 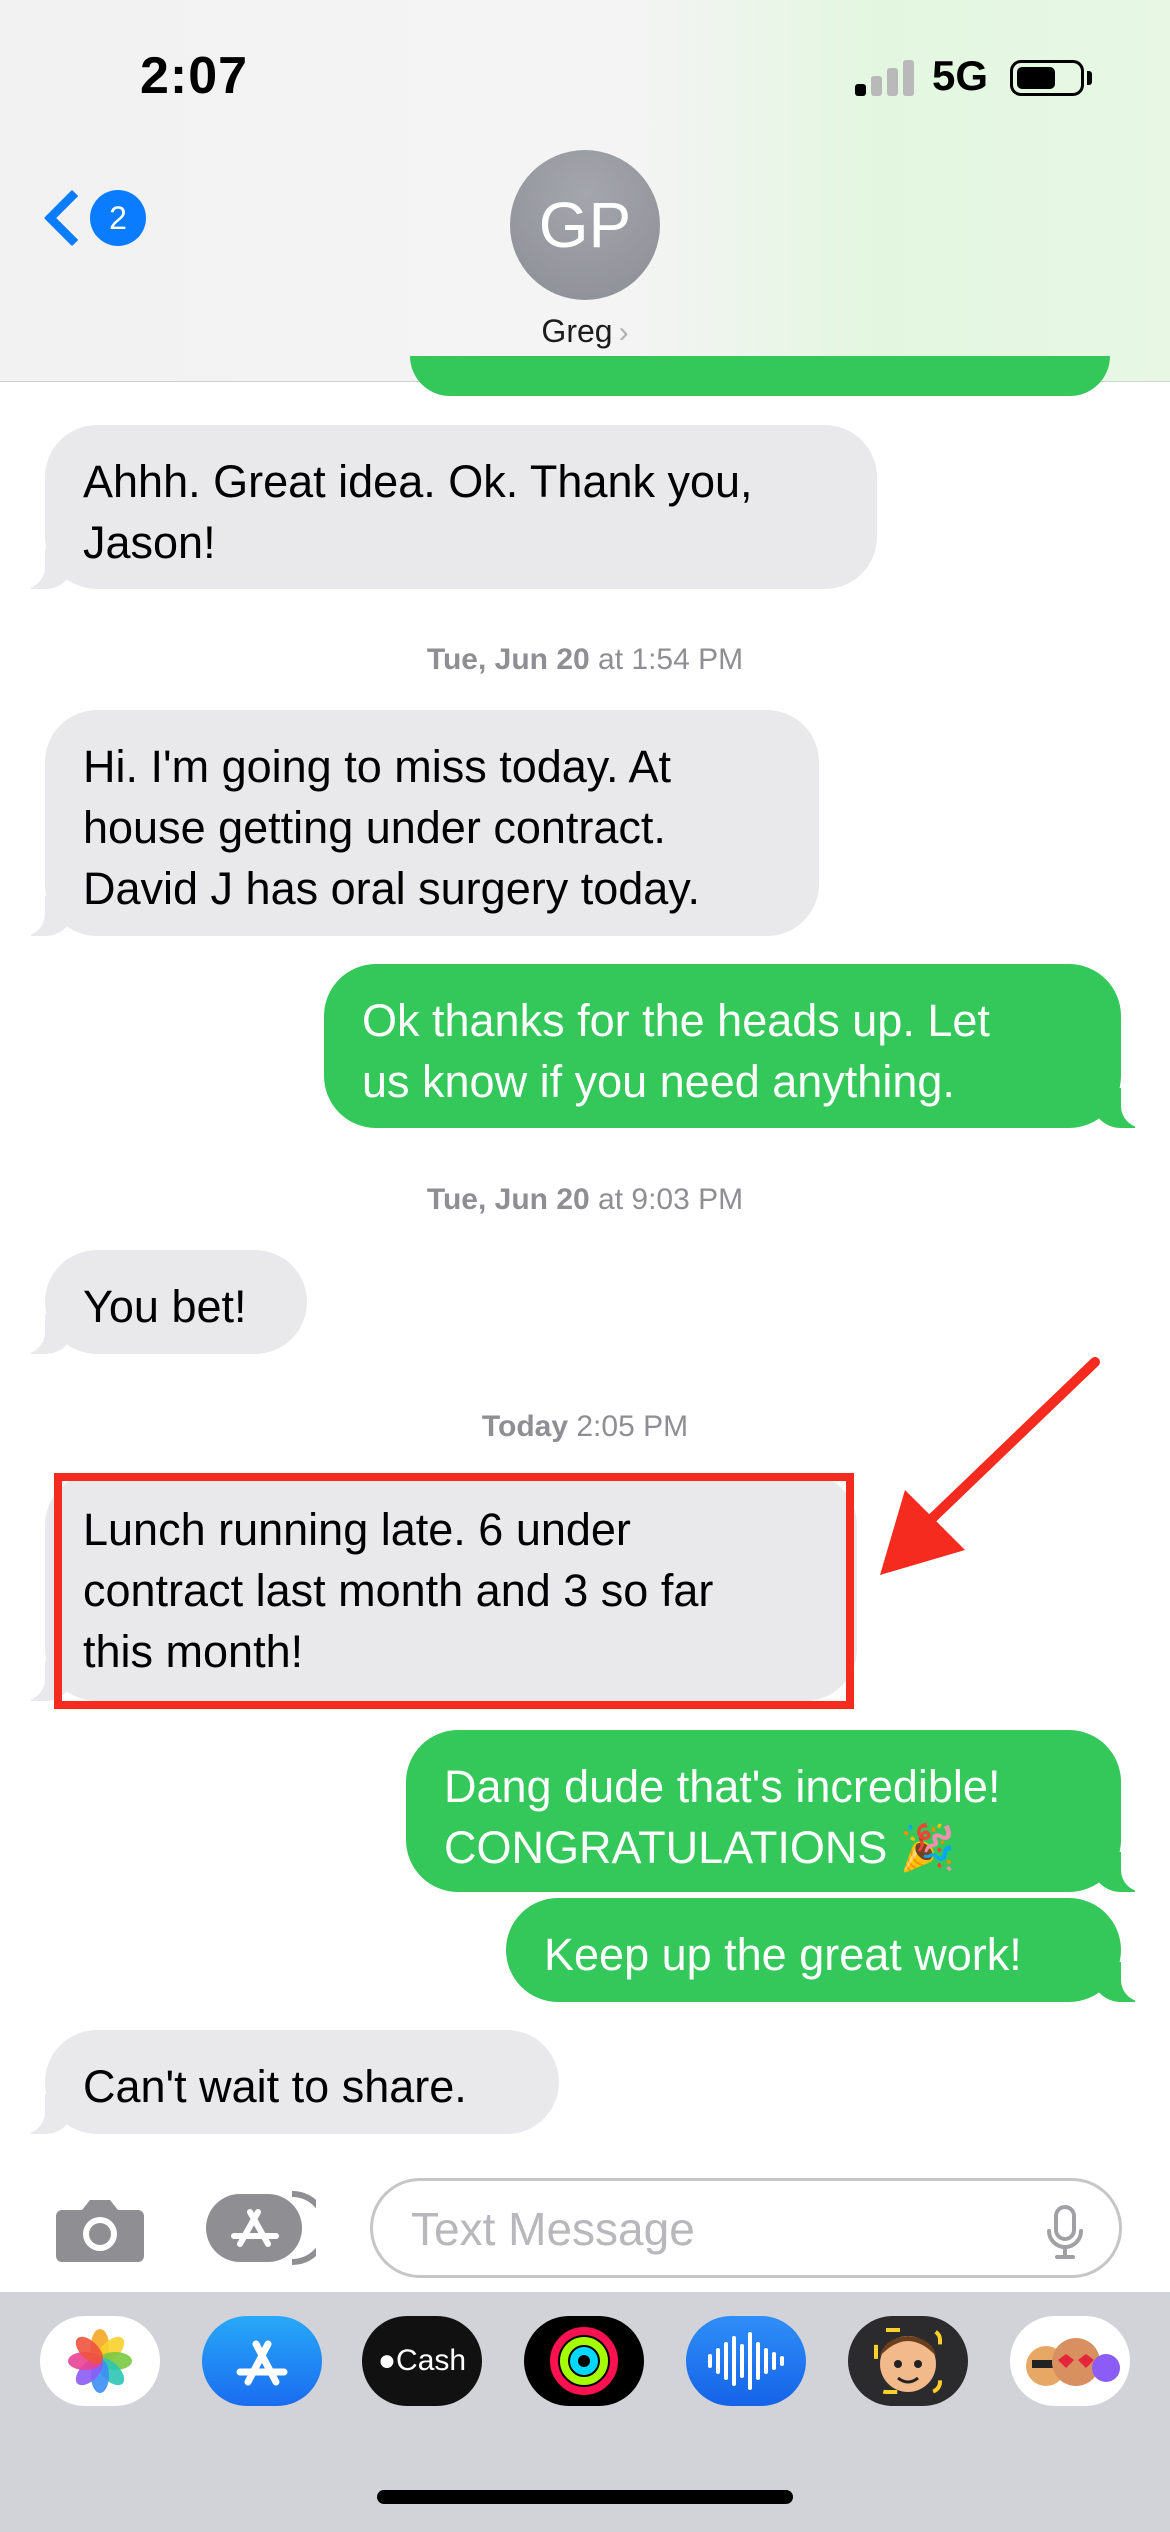 I want to click on timestamp-divider: Tue, Jun 20 at 1:54 PM, so click(x=585, y=660).